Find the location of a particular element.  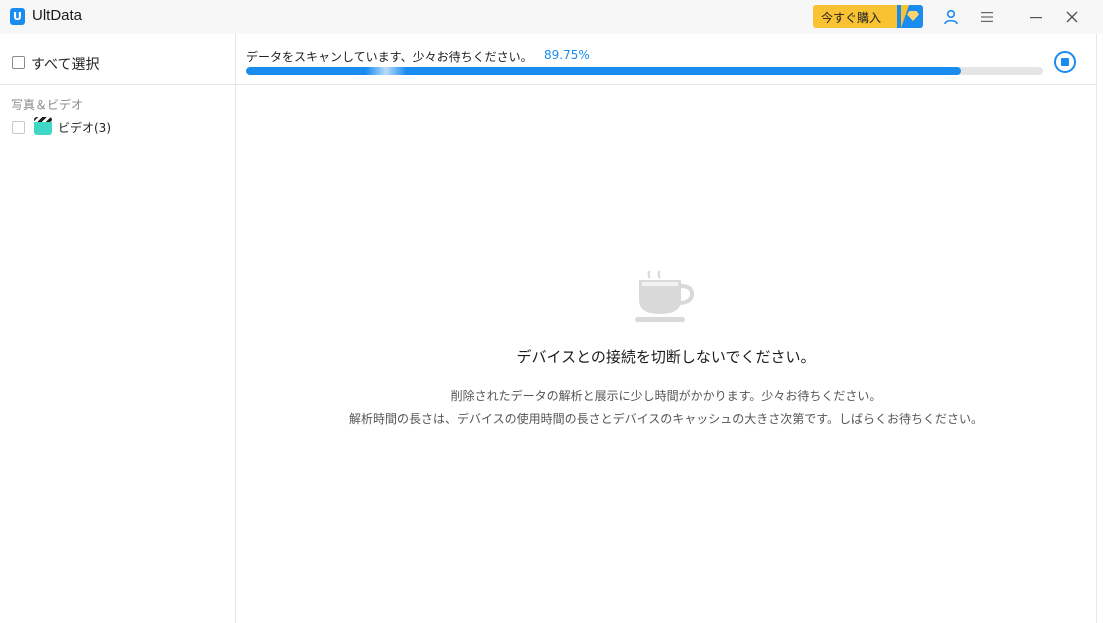

scan-status-text: データをスキャンしています、少々お待ちください。 is located at coordinates (389, 57).